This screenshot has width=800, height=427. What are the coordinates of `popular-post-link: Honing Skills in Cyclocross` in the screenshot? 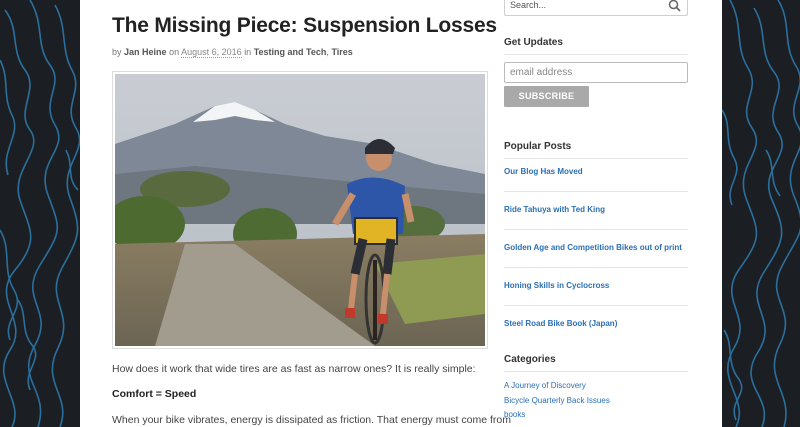 It's located at (556, 285).